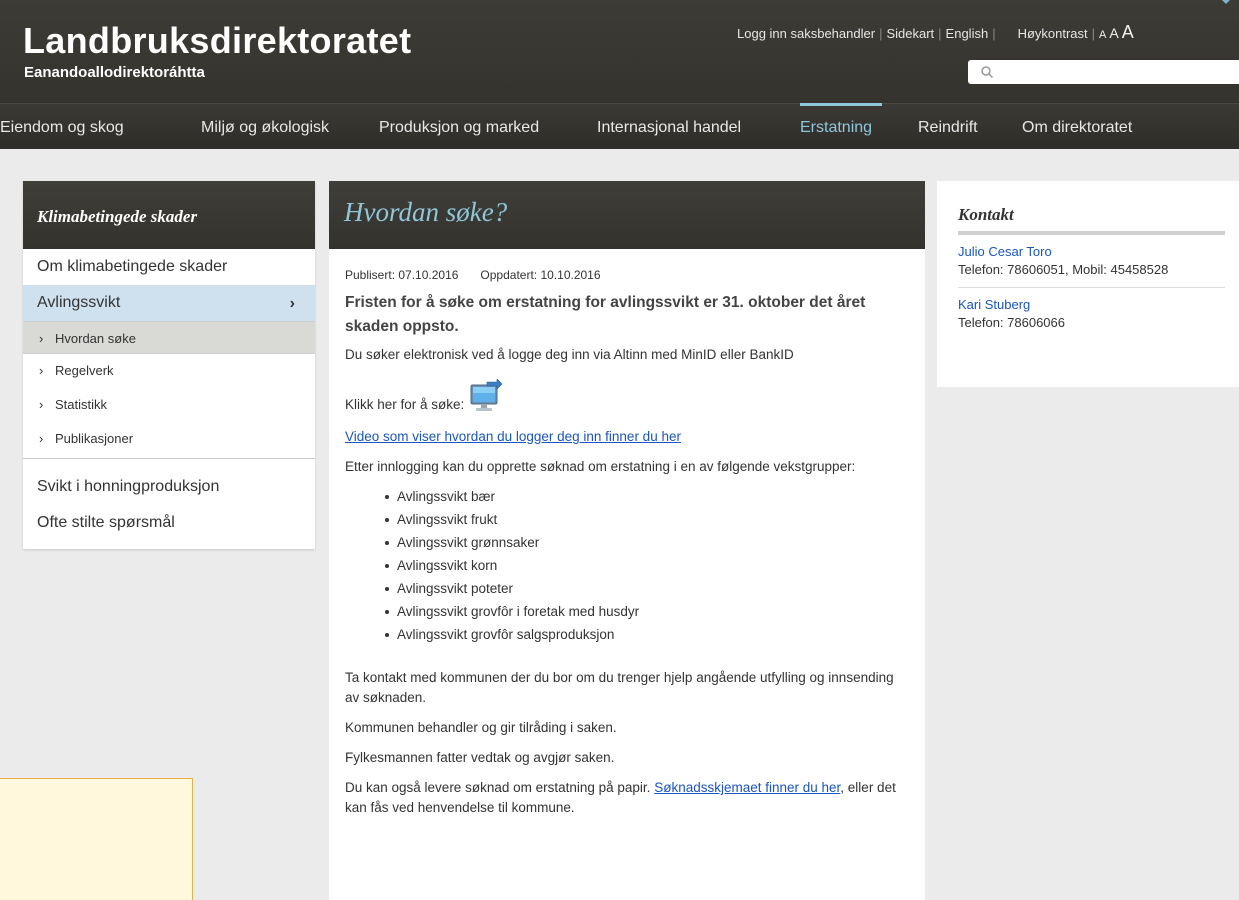 The height and width of the screenshot is (900, 1239). I want to click on sidebar-subitem-label: Regelverk, so click(84, 370).